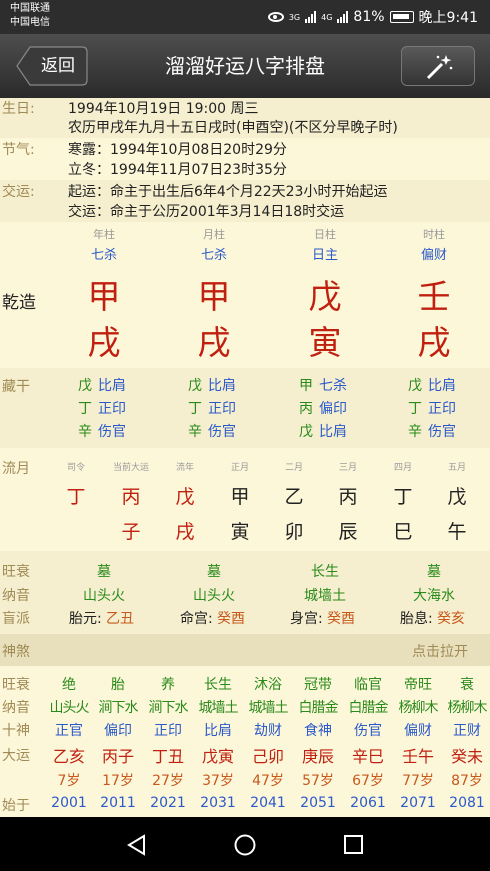  Describe the element at coordinates (168, 755) in the screenshot. I see `dayun-gz: 丁丑` at that location.